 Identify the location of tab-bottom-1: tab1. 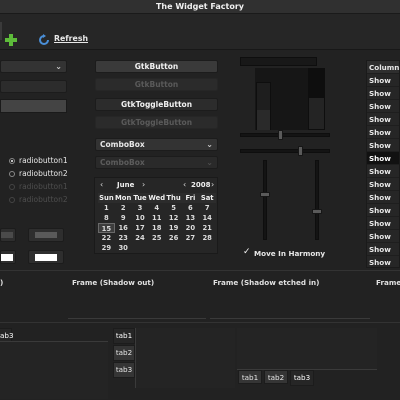
(250, 377).